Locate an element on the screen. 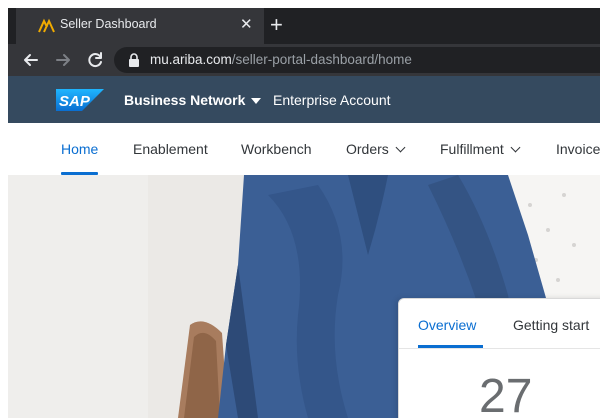  nav-item-home: Home is located at coordinates (79, 149).